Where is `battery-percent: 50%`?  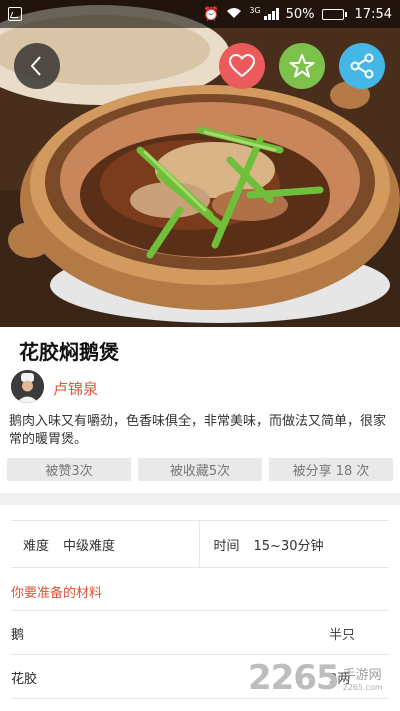
battery-percent: 50% is located at coordinates (300, 14).